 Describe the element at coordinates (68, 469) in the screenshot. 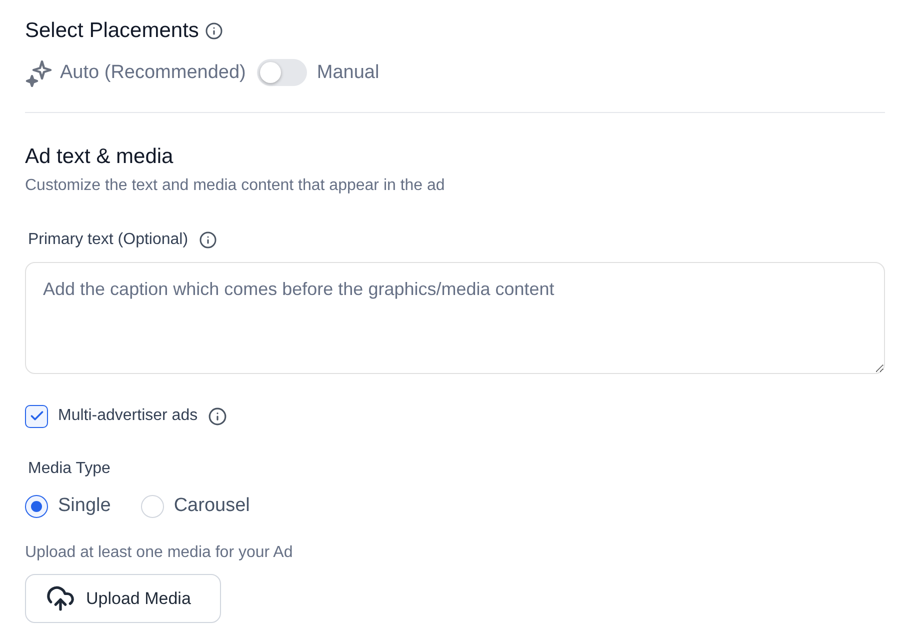

I see `field-label: Media Type` at that location.